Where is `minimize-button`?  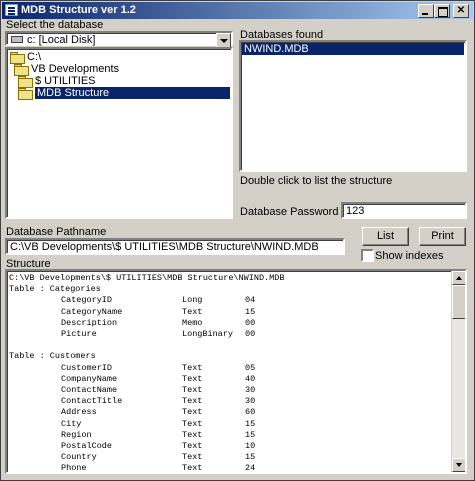 minimize-button is located at coordinates (426, 11).